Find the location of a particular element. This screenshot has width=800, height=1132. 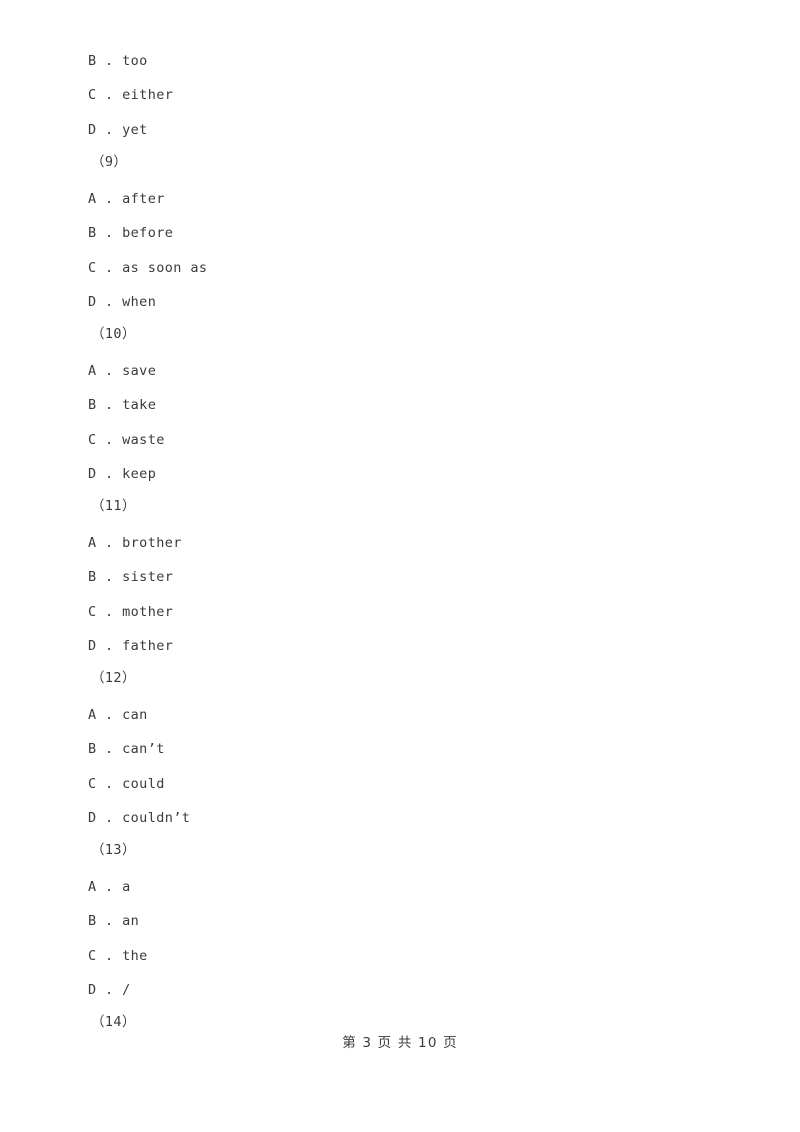

answer-option: D . keep is located at coordinates (122, 474).